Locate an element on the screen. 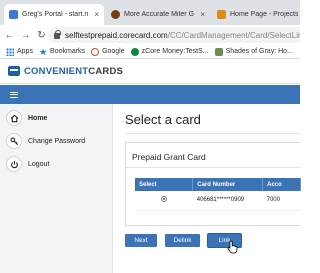 This screenshot has width=320, height=273. google-icon is located at coordinates (95, 51).